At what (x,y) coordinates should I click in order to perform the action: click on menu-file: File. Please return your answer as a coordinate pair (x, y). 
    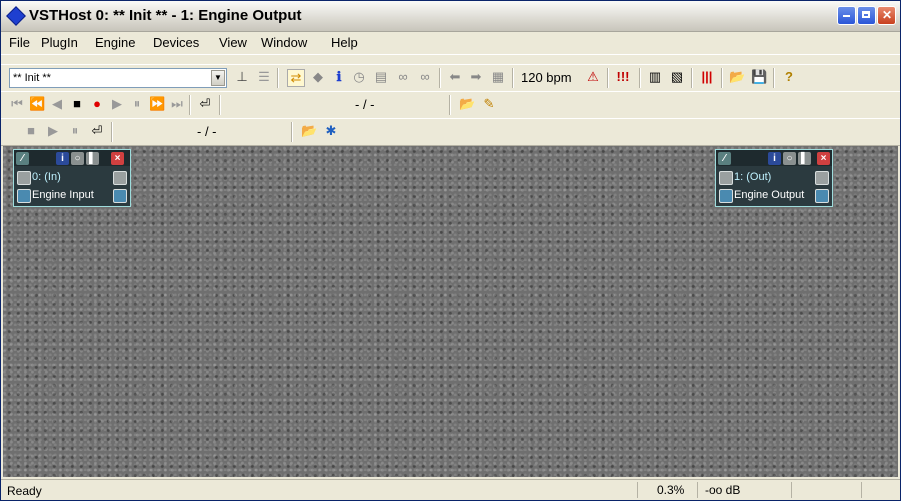
    Looking at the image, I should click on (19, 42).